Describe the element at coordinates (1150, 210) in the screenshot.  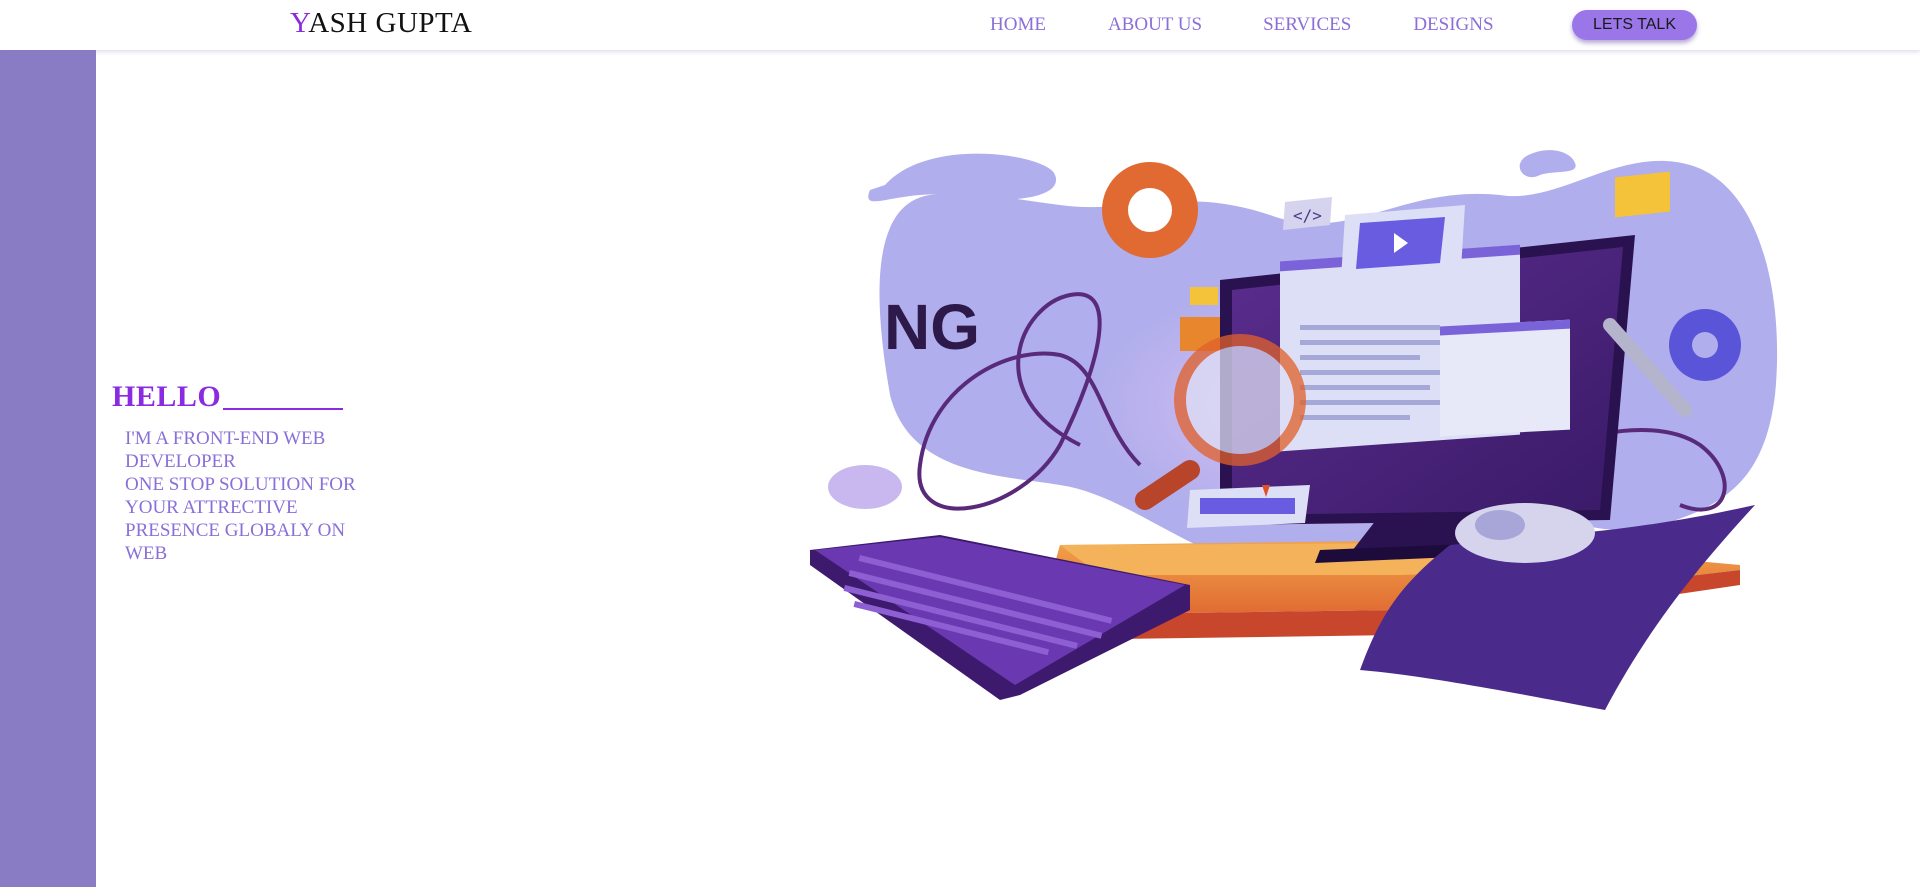
I see `gear-icon` at that location.